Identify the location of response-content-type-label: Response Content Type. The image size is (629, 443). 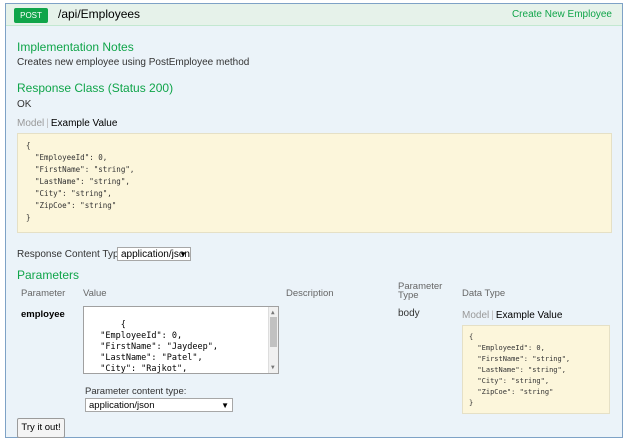
(71, 254).